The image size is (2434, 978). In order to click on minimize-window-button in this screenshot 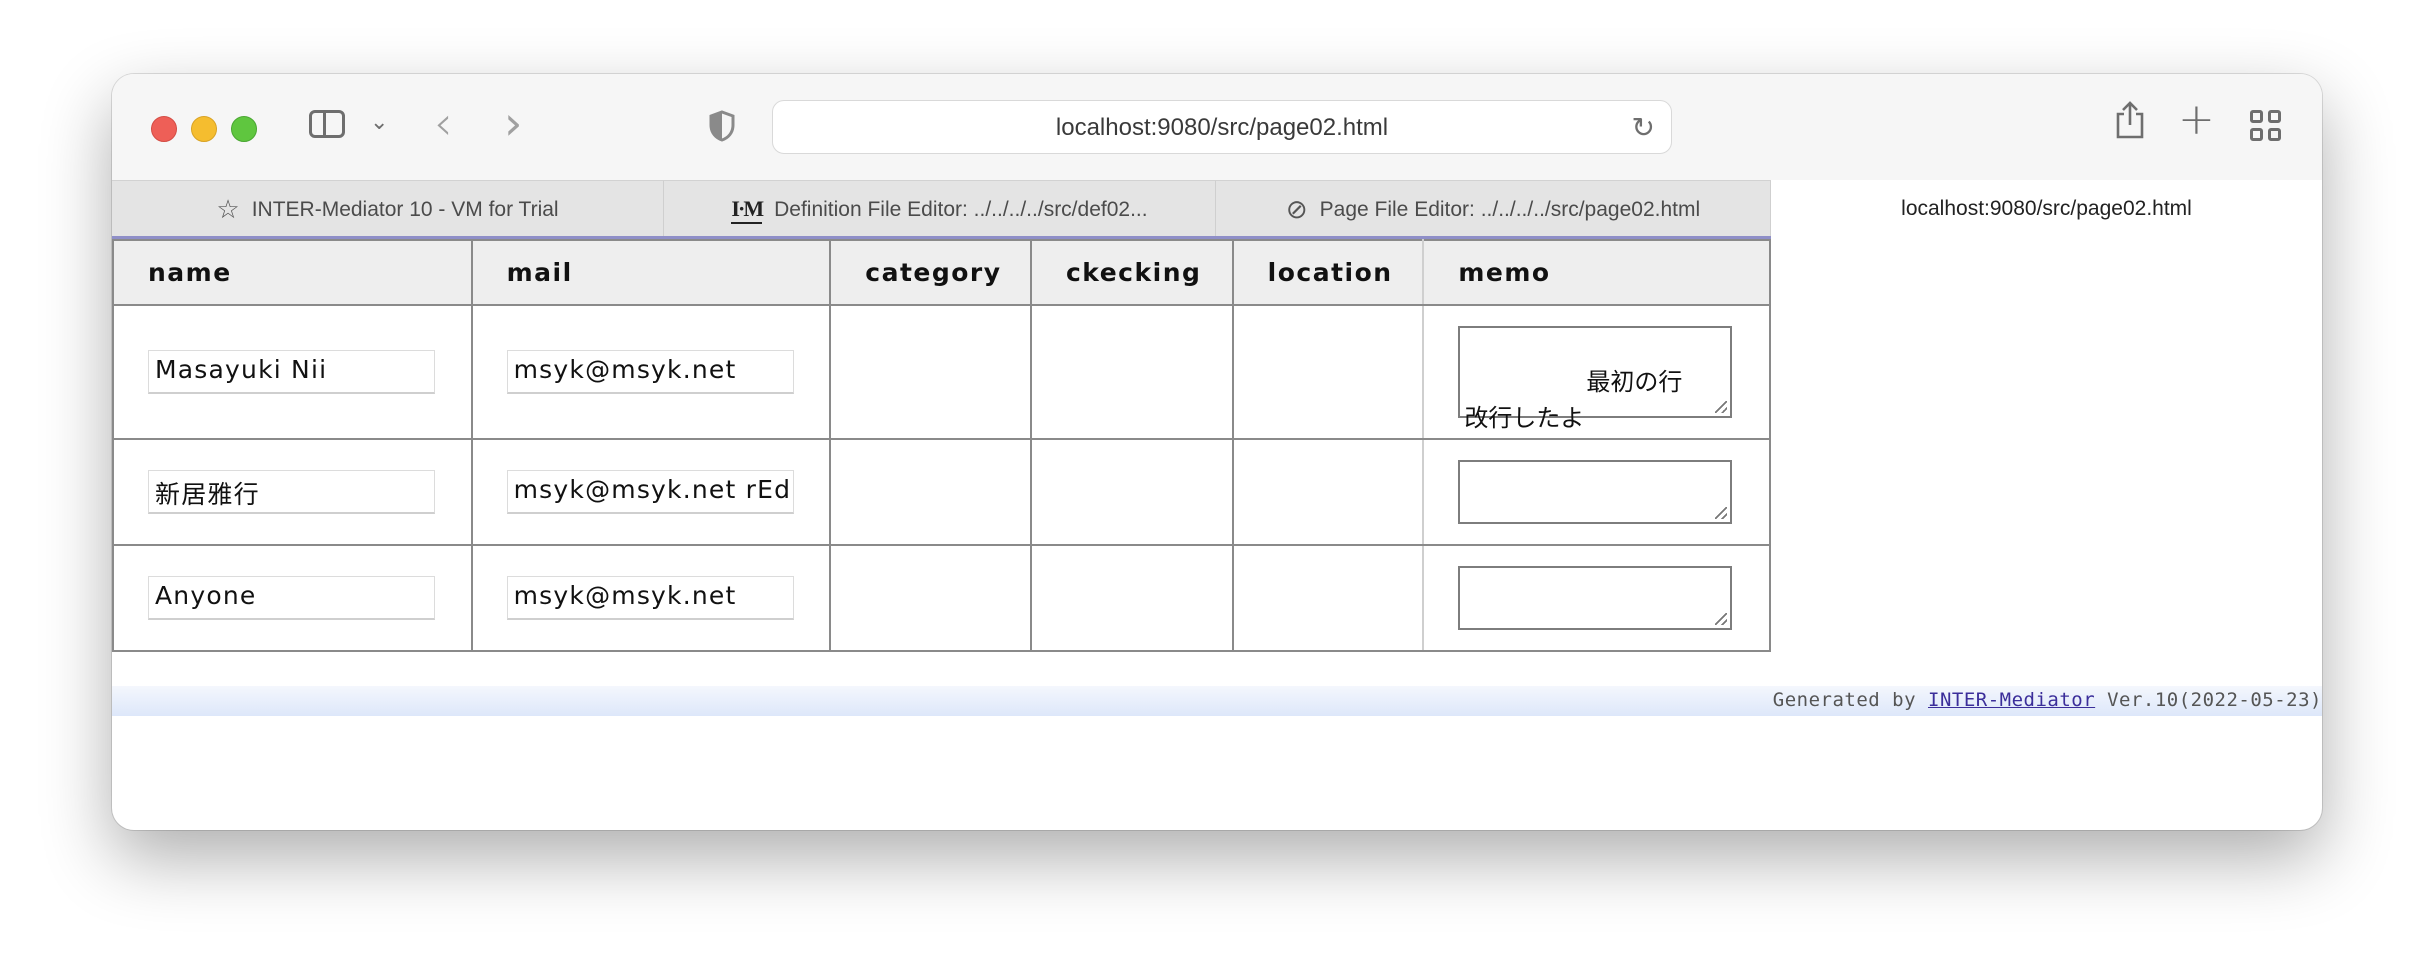, I will do `click(204, 129)`.